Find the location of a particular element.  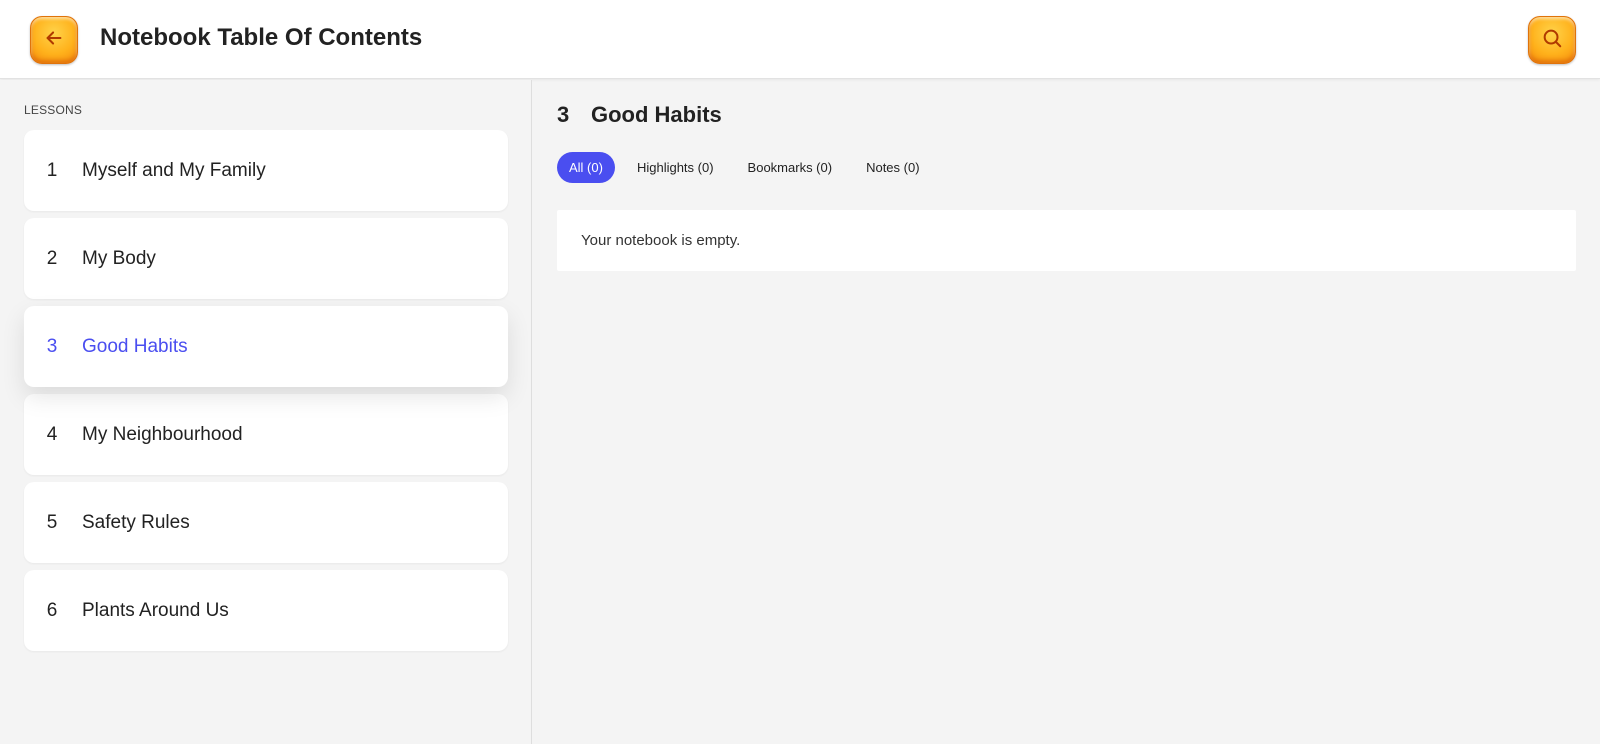

back-button is located at coordinates (54, 40).